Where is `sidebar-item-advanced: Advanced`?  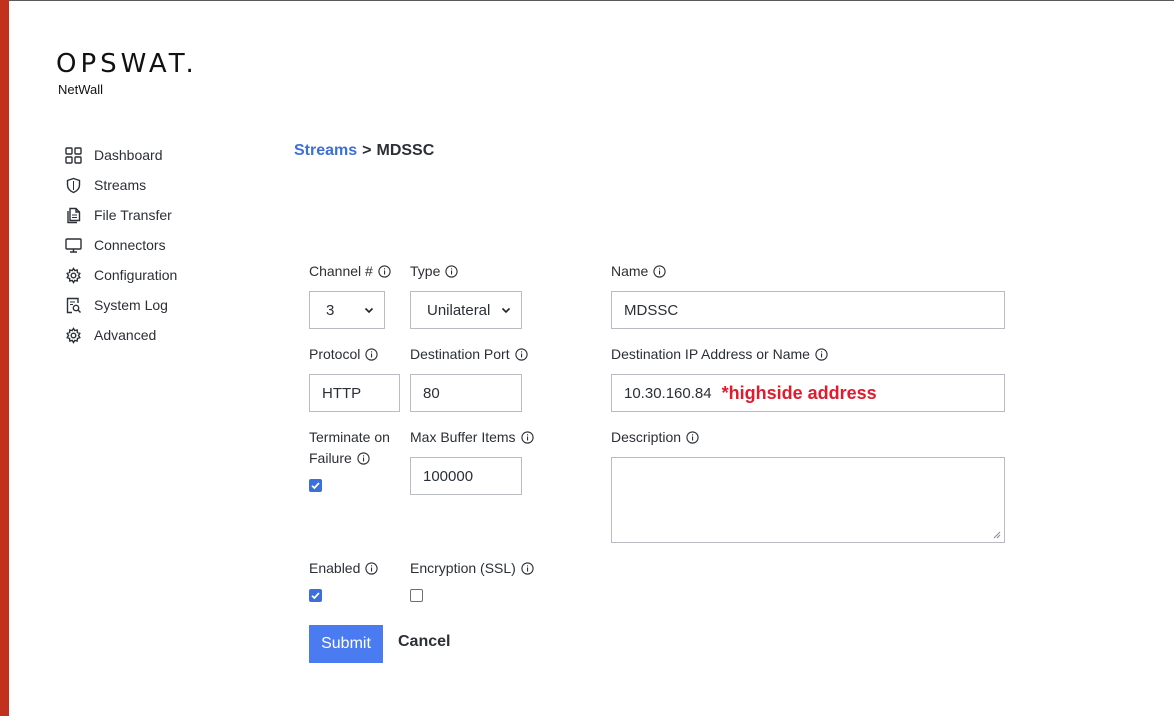 sidebar-item-advanced: Advanced is located at coordinates (121, 335).